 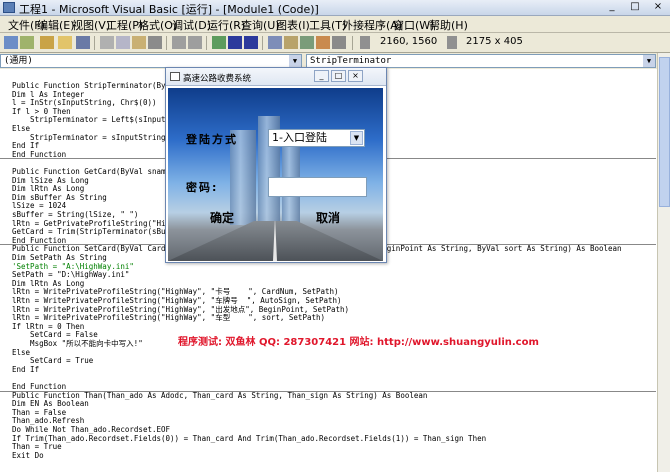 What do you see at coordinates (409, 41) in the screenshot?
I see `position-readout: 2160, 1560` at bounding box center [409, 41].